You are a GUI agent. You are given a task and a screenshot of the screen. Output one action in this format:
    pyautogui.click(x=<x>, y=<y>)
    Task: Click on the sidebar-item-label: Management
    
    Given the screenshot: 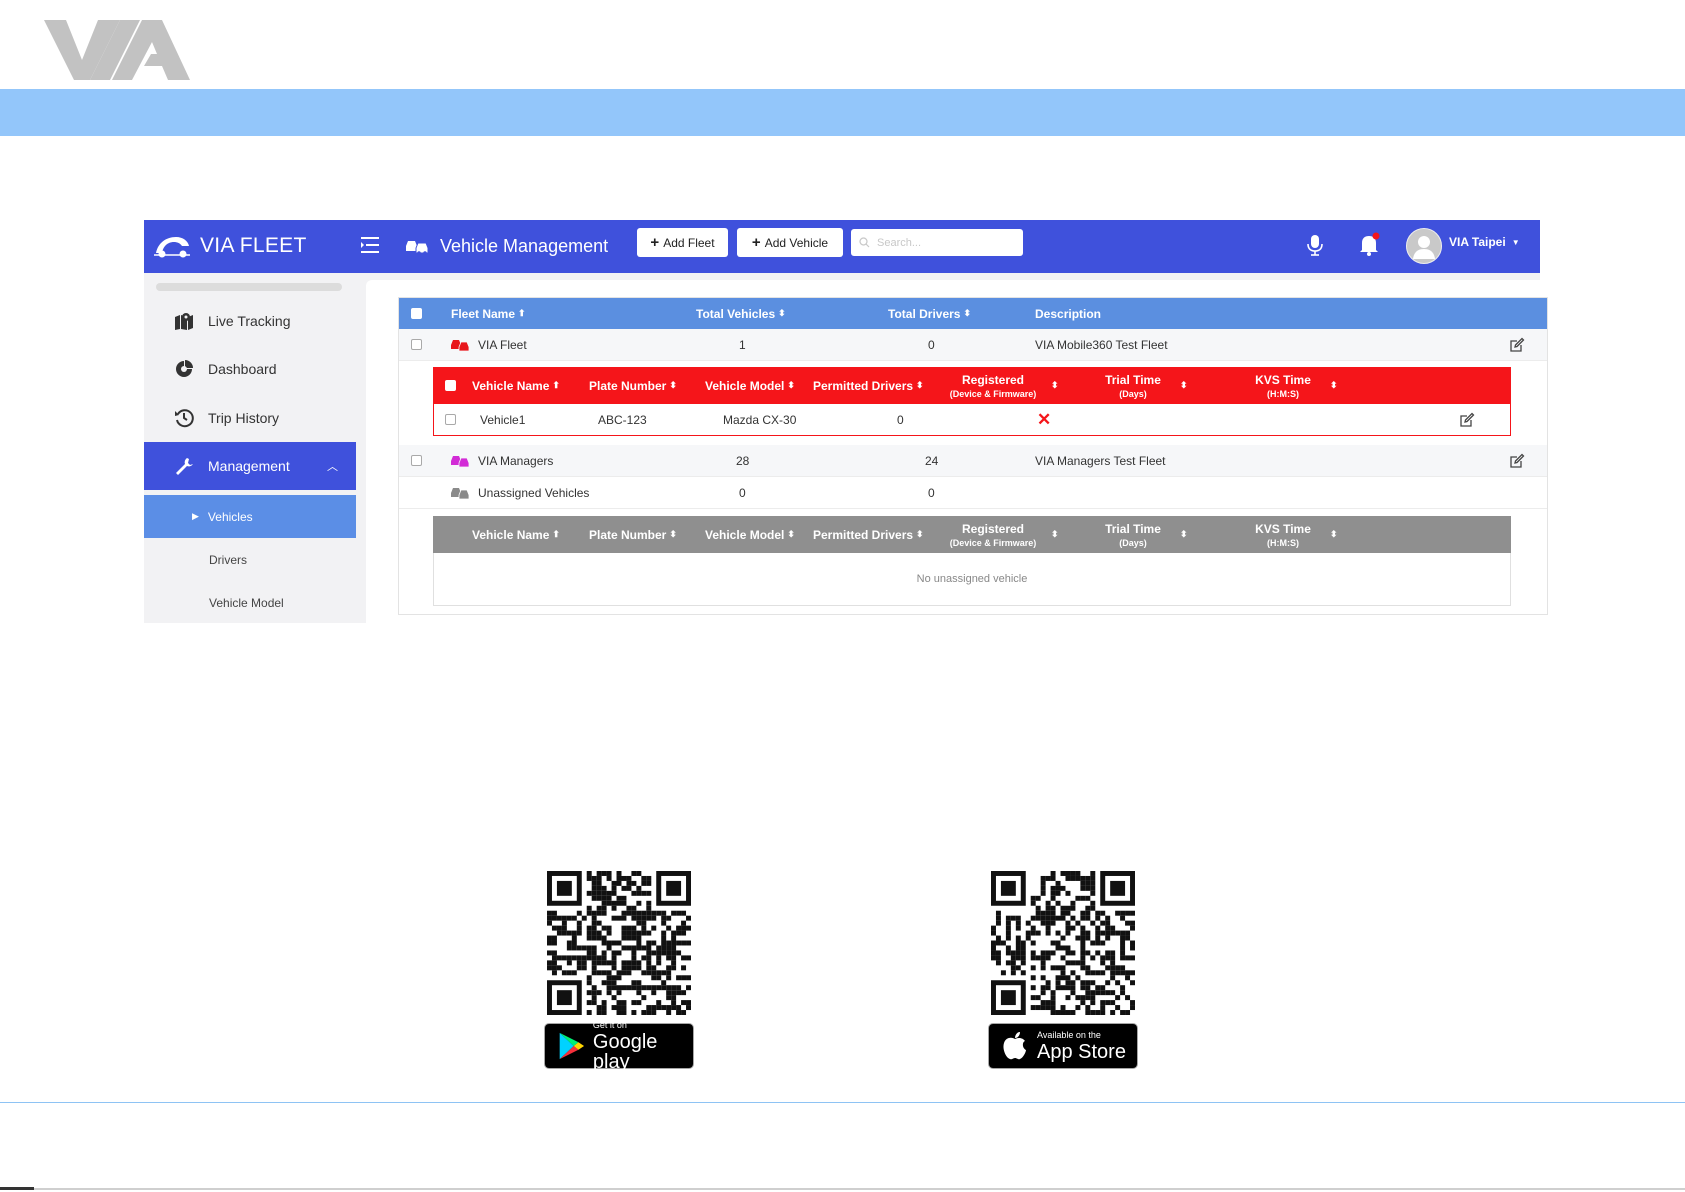 What is the action you would take?
    pyautogui.click(x=249, y=466)
    